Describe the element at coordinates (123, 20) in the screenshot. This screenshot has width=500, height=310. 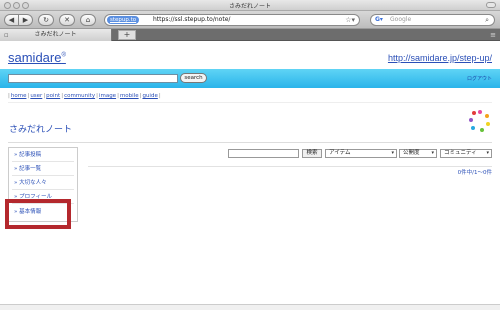
I see `site-identity-badge: stepup.to` at that location.